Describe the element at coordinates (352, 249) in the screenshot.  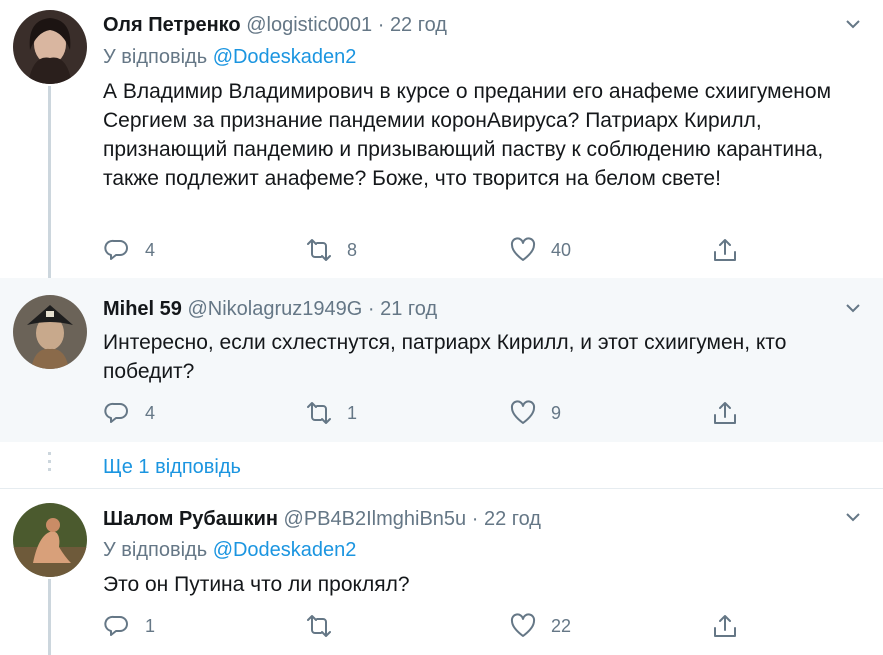
I see `retweet-count: 8` at that location.